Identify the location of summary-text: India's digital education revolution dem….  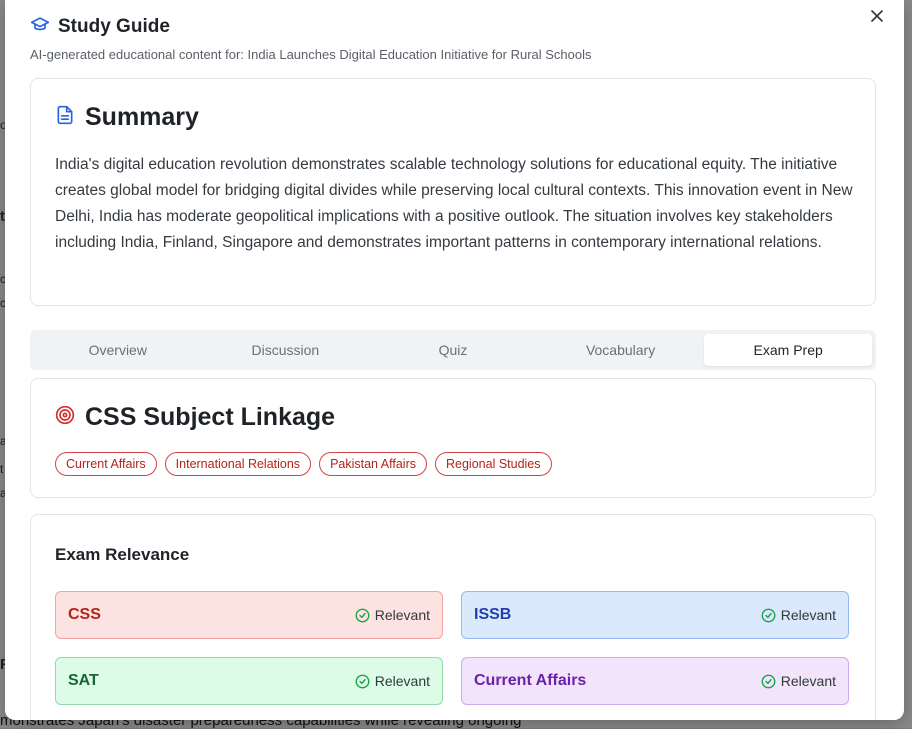
(454, 203).